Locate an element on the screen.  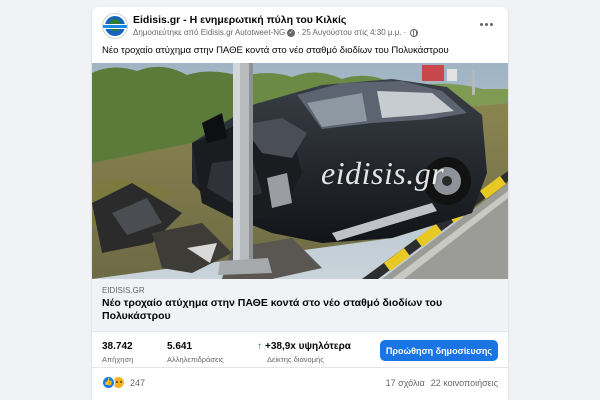
engagements-value: 5.641 is located at coordinates (180, 346).